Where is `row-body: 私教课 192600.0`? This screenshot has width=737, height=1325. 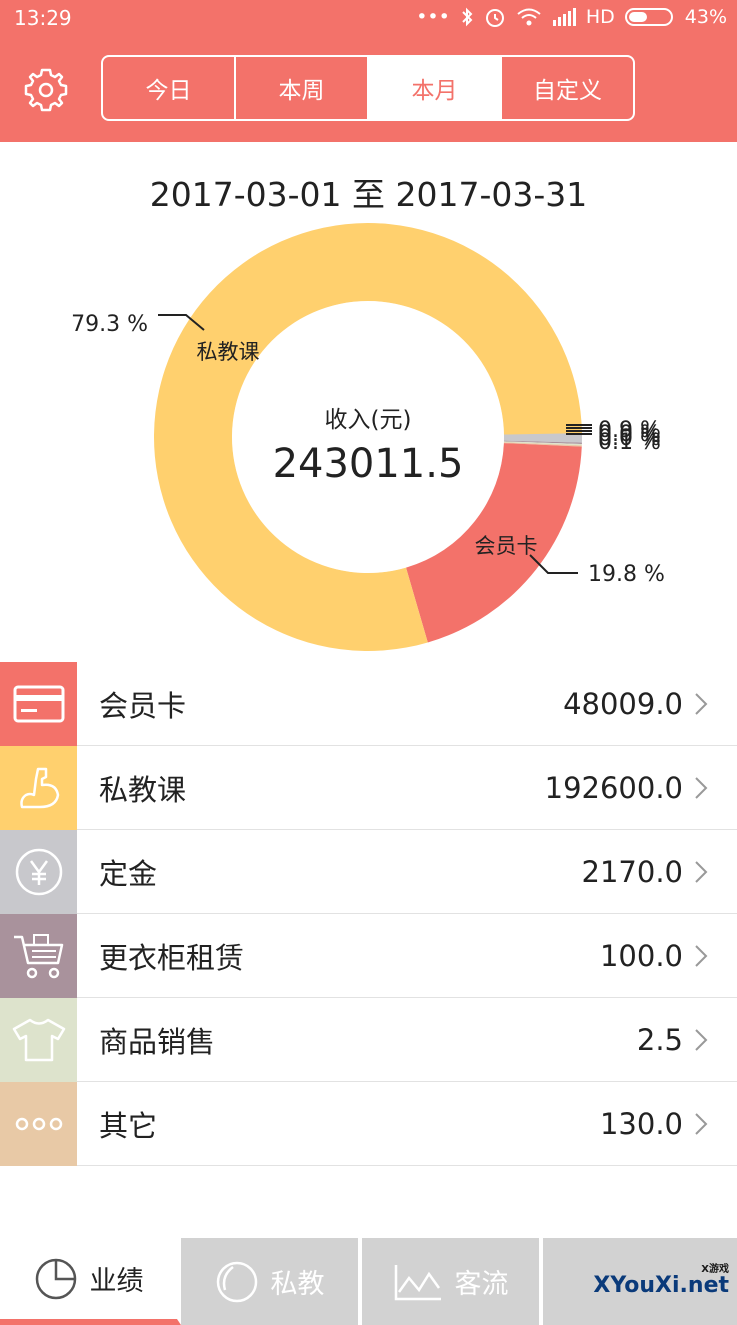 row-body: 私教课 192600.0 is located at coordinates (407, 788).